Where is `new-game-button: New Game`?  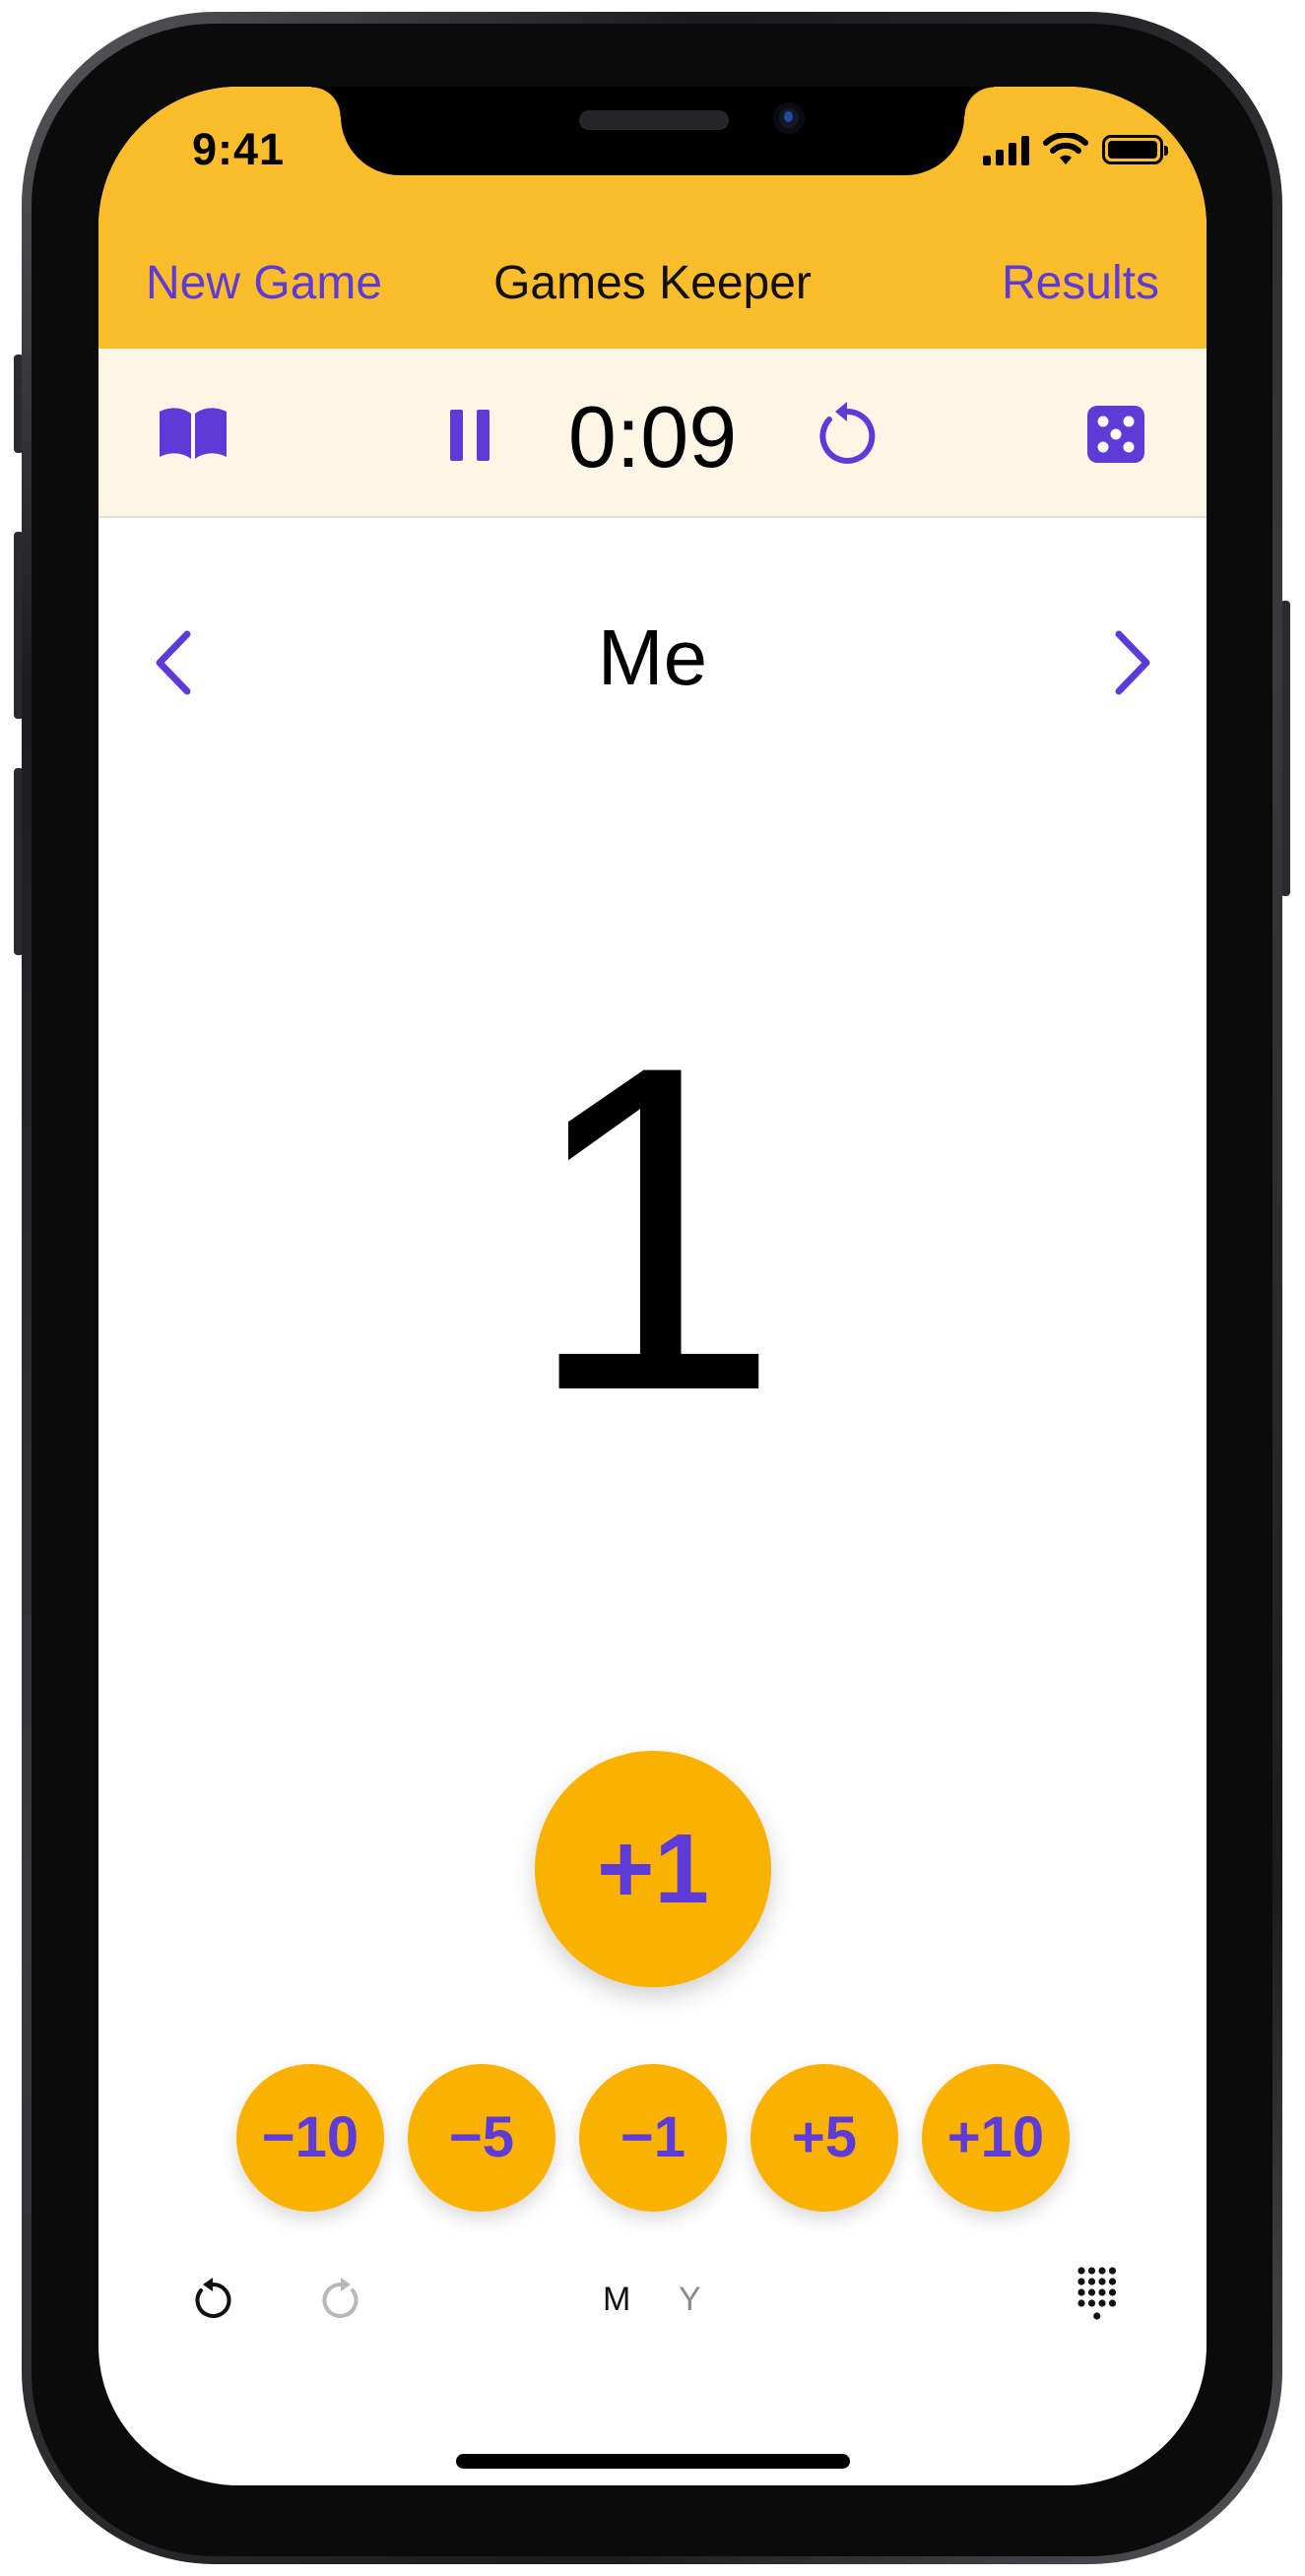
new-game-button: New Game is located at coordinates (264, 283).